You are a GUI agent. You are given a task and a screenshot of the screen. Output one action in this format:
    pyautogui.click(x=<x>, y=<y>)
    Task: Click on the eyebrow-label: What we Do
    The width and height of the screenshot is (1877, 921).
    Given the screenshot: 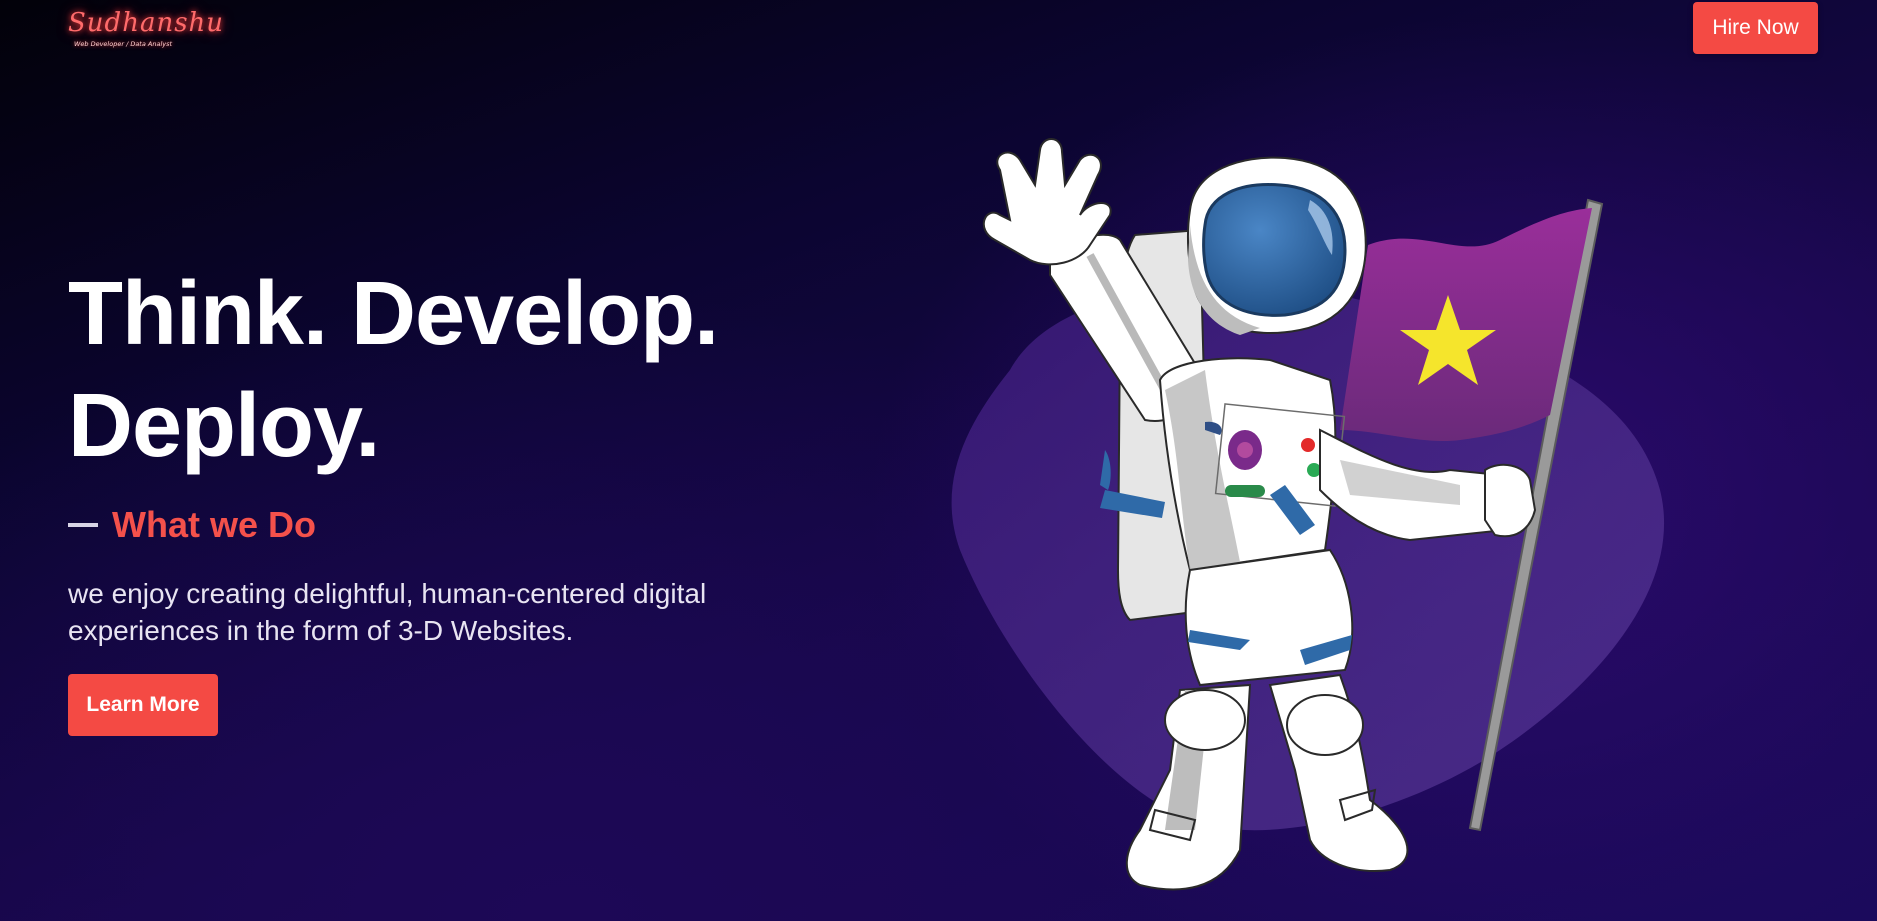 What is the action you would take?
    pyautogui.click(x=214, y=524)
    